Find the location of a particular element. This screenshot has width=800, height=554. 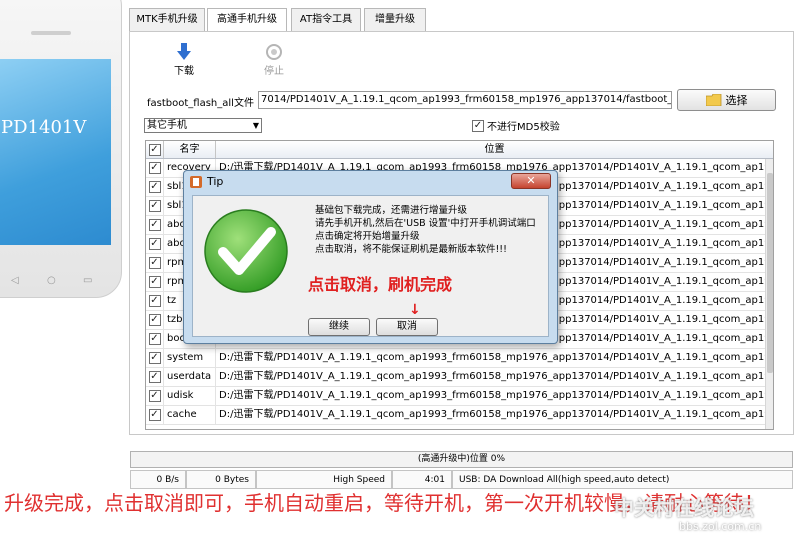

checkmark-icon is located at coordinates (246, 251).